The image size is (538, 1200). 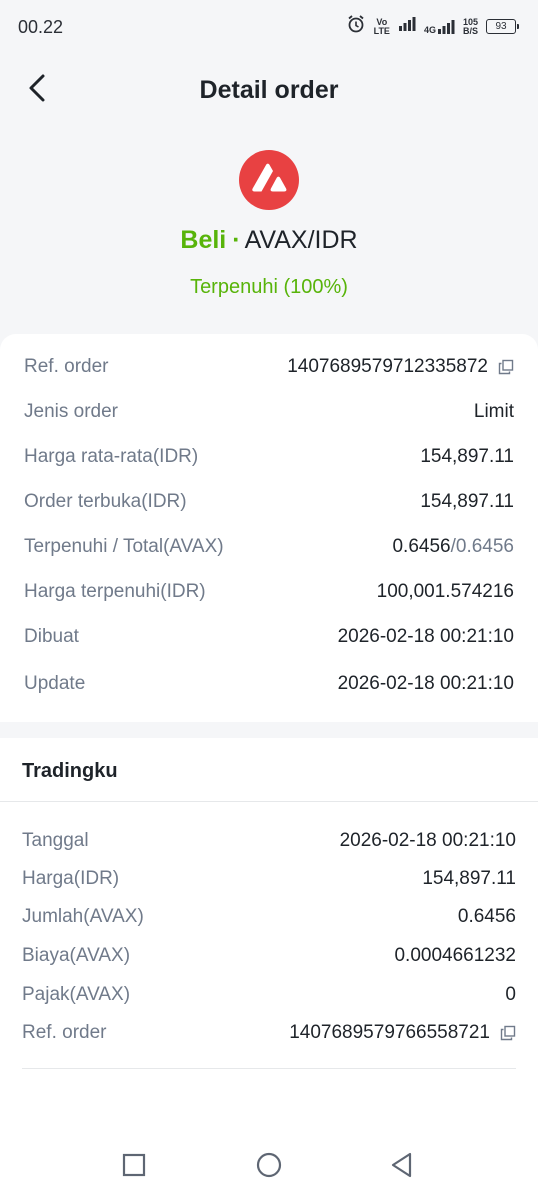 What do you see at coordinates (269, 287) in the screenshot?
I see `order-status: Terpenuhi (100%)` at bounding box center [269, 287].